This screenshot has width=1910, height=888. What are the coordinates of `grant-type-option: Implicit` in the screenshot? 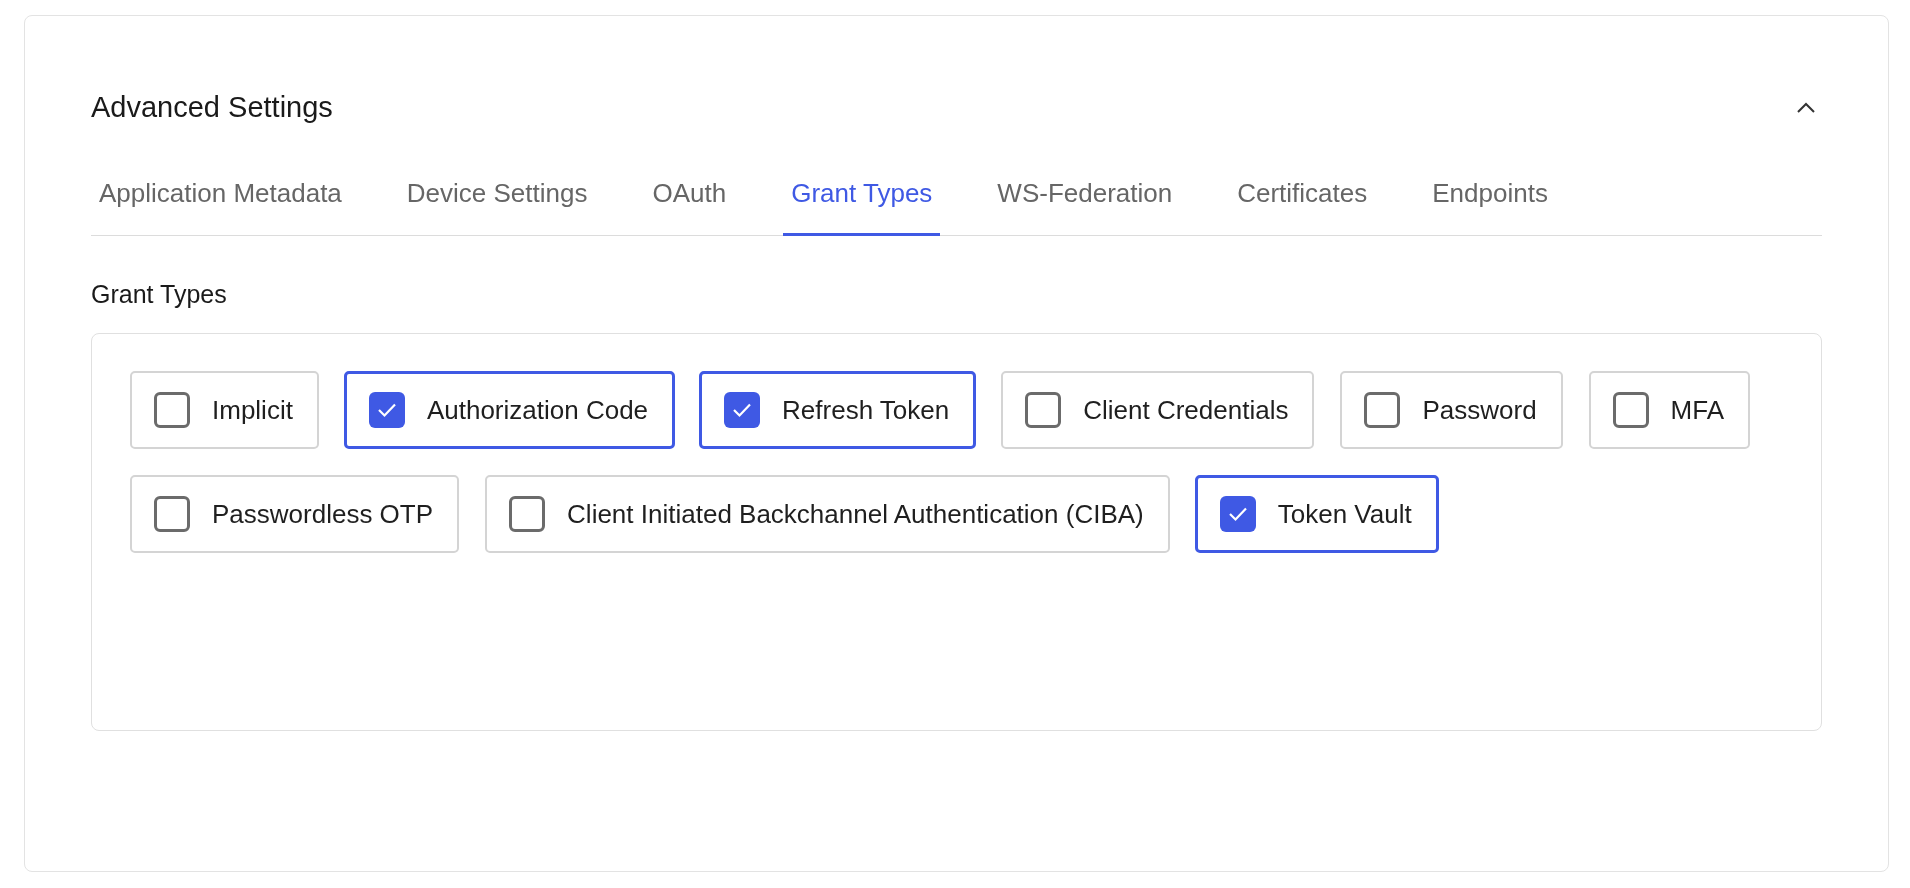 It's located at (224, 410).